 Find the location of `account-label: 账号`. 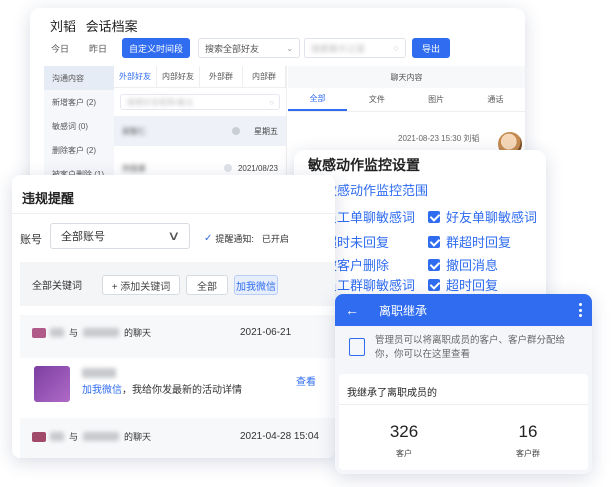

account-label: 账号 is located at coordinates (31, 240).